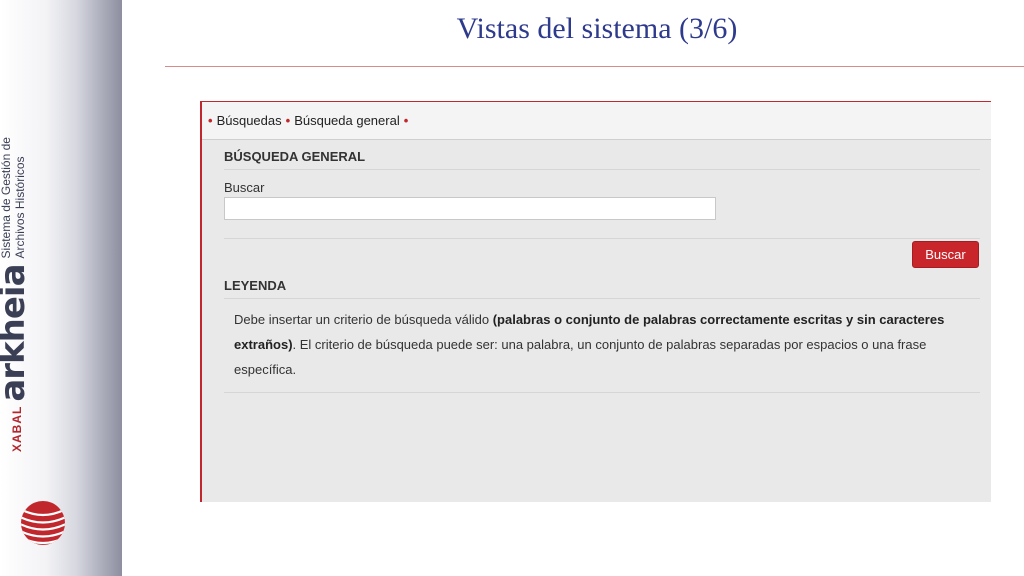 Image resolution: width=1024 pixels, height=576 pixels. What do you see at coordinates (470, 208) in the screenshot?
I see `search-input` at bounding box center [470, 208].